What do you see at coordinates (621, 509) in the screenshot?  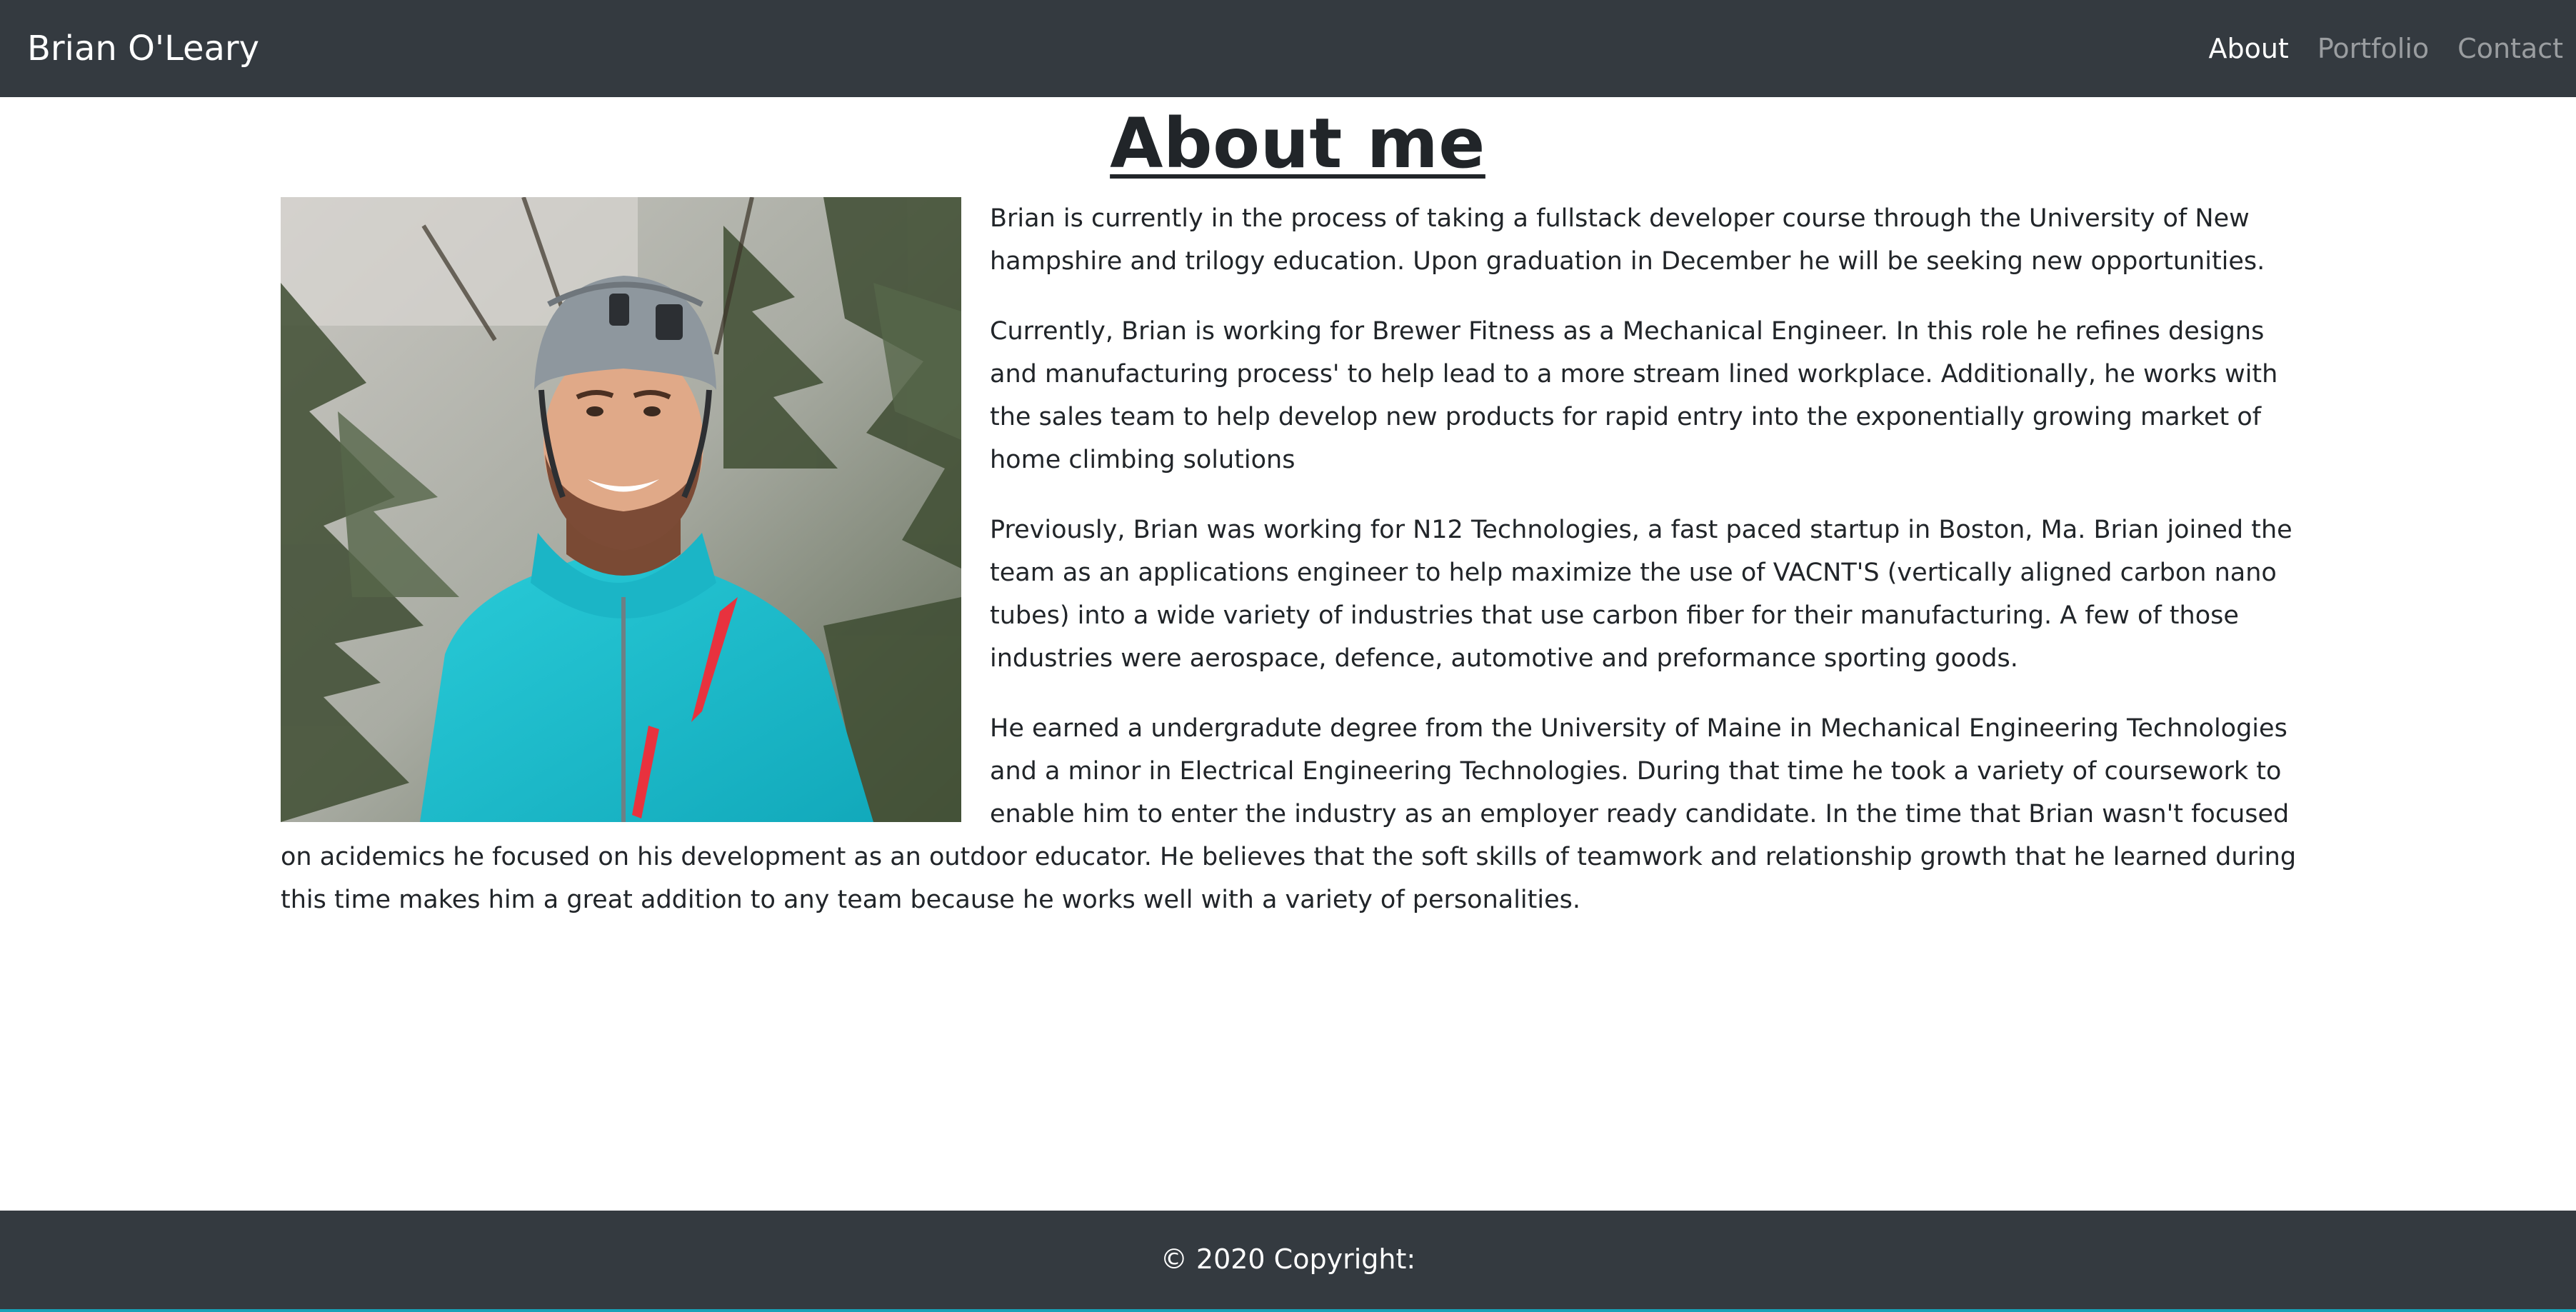 I see `profile-photo` at bounding box center [621, 509].